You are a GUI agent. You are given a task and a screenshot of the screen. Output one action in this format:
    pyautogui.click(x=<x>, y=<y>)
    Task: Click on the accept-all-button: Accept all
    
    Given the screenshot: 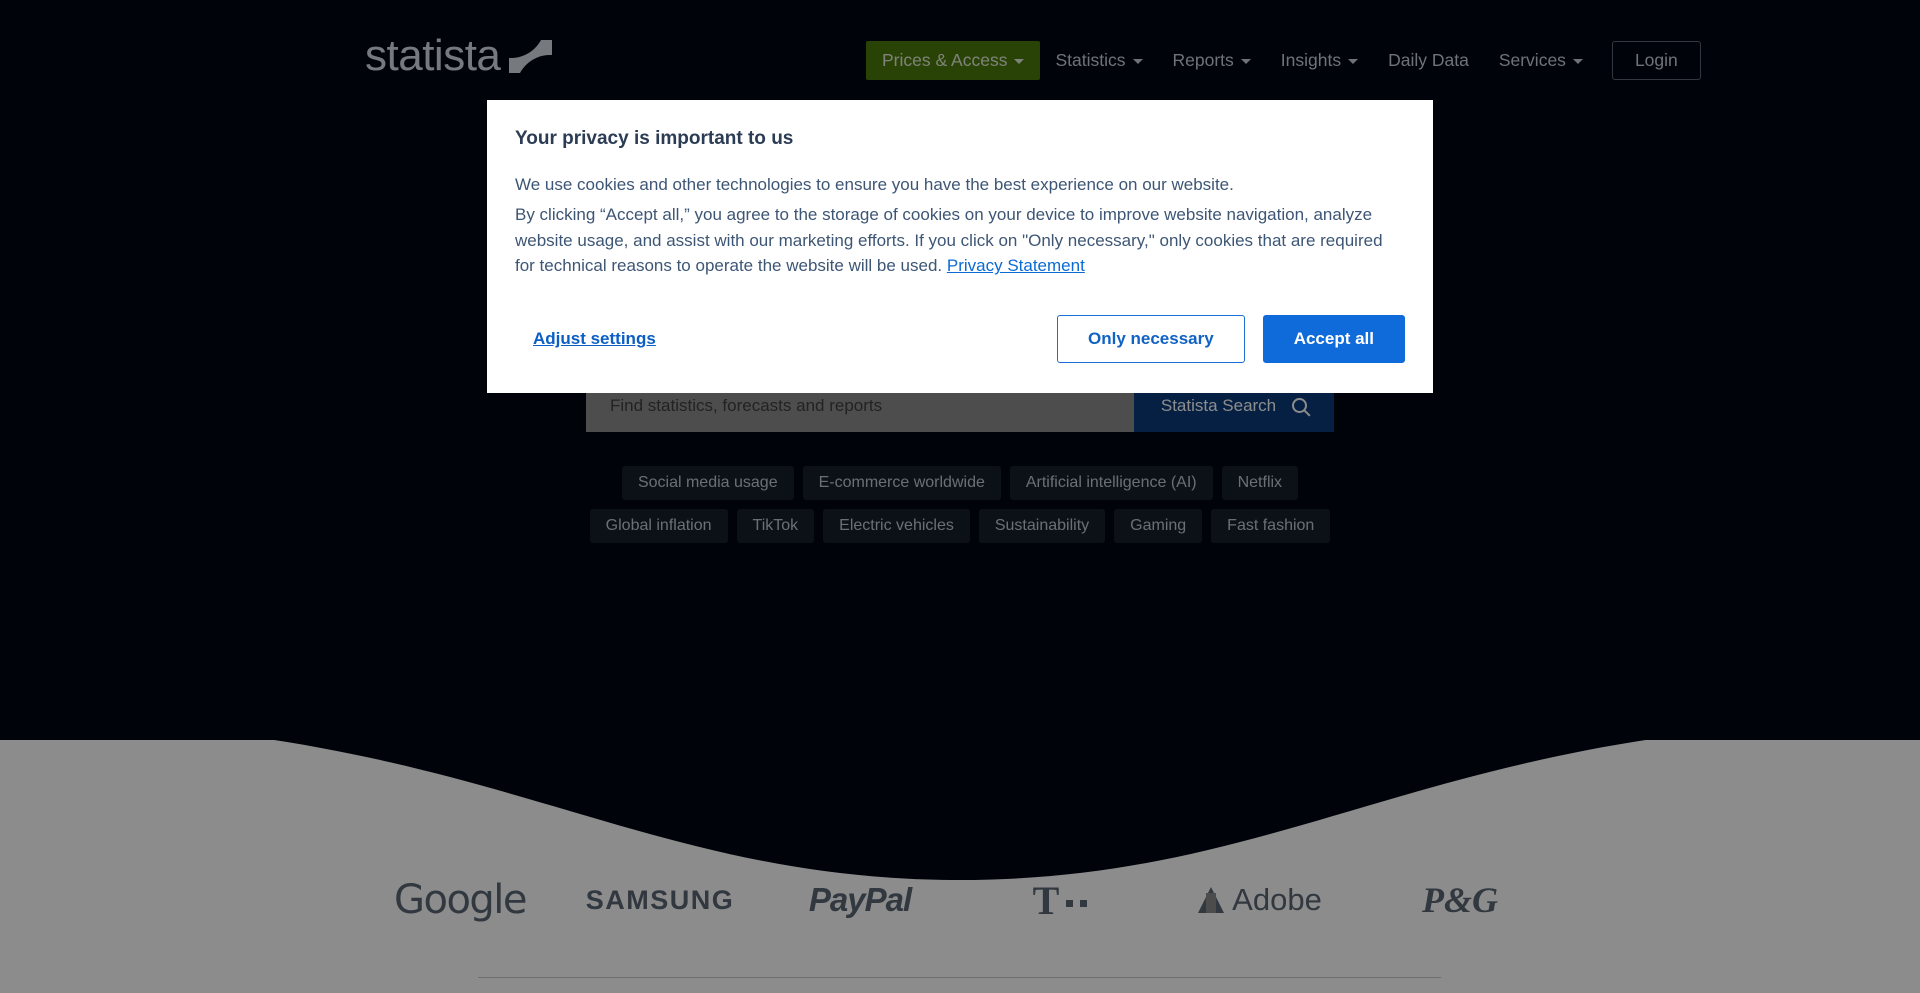 What is the action you would take?
    pyautogui.click(x=1333, y=339)
    